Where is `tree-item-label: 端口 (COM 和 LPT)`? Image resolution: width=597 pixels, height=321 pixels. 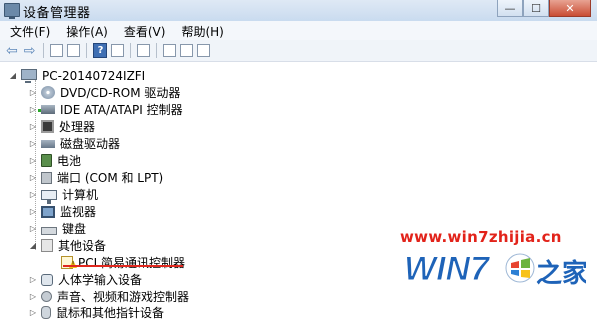 tree-item-label: 端口 (COM 和 LPT) is located at coordinates (110, 178).